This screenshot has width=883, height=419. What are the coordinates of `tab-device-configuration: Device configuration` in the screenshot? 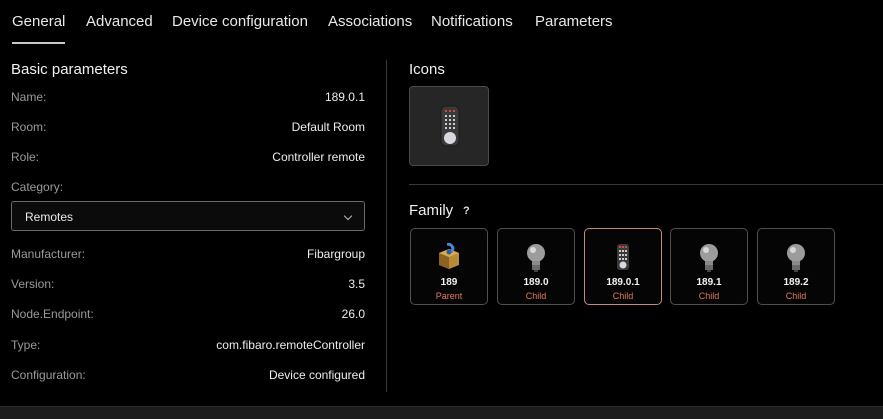 It's located at (240, 21).